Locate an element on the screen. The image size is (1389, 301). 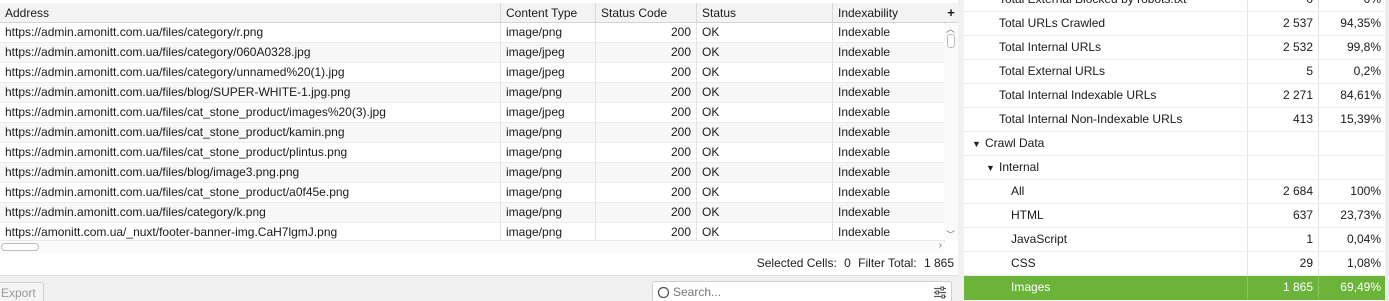
overview-row: HTML 637 23,73% is located at coordinates (1176, 216).